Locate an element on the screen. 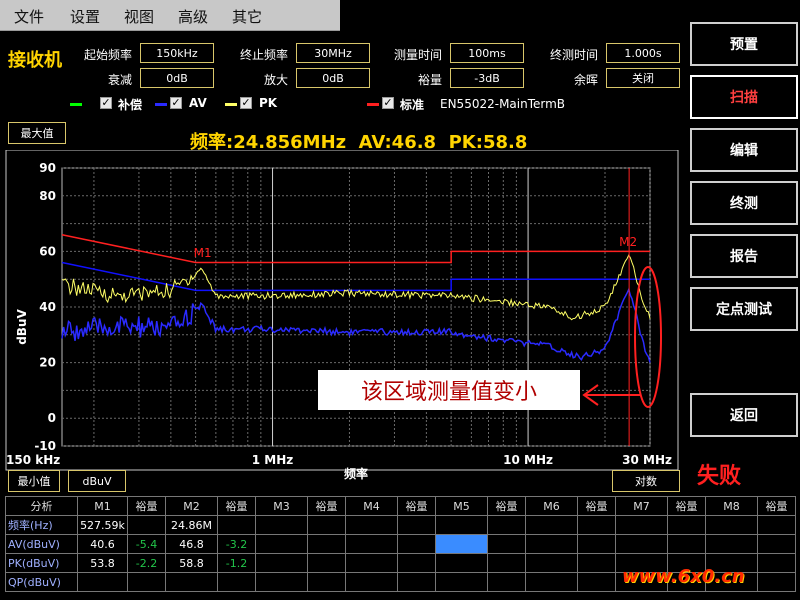 This screenshot has height=600, width=800. spot-test-button: 定点测试 is located at coordinates (744, 309).